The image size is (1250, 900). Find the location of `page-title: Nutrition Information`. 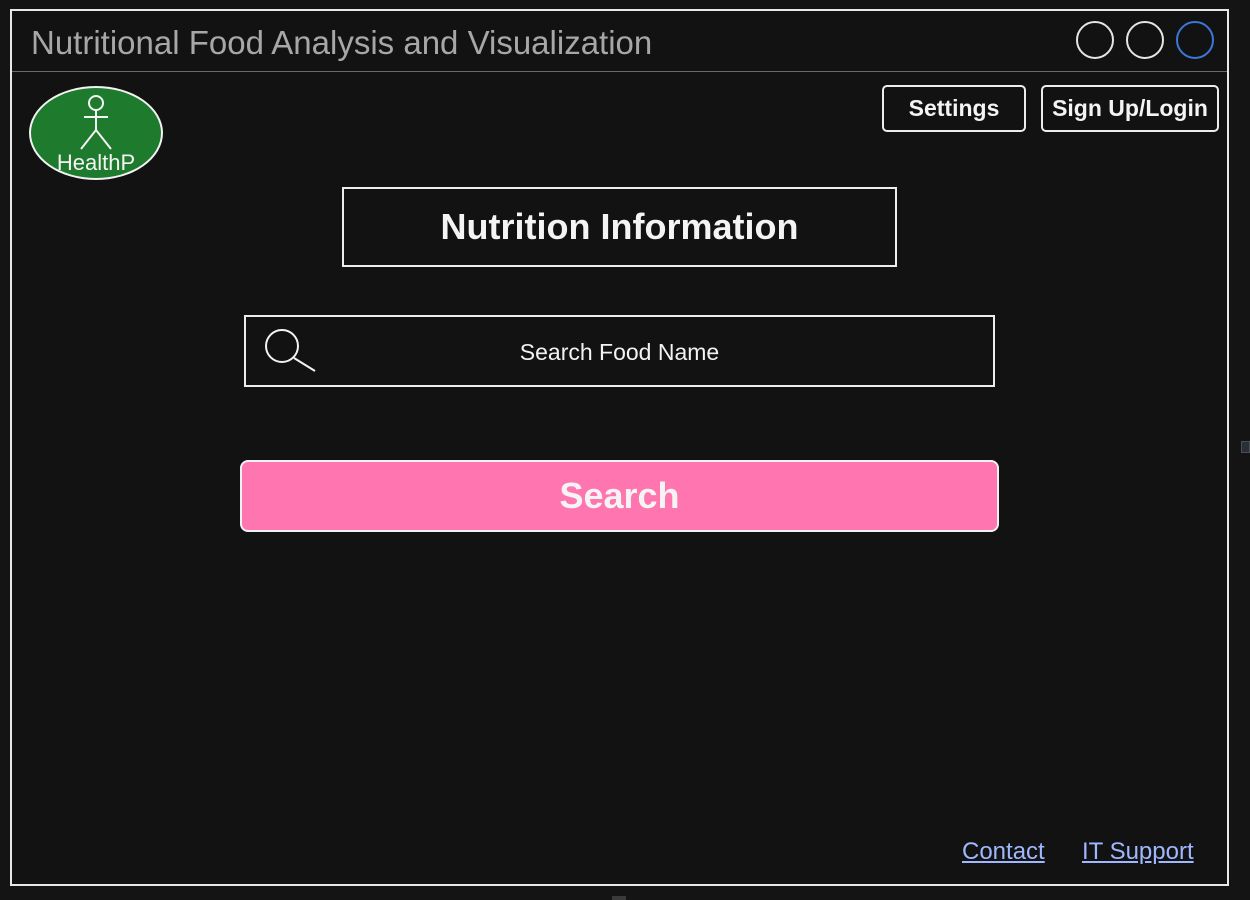

page-title: Nutrition Information is located at coordinates (619, 226).